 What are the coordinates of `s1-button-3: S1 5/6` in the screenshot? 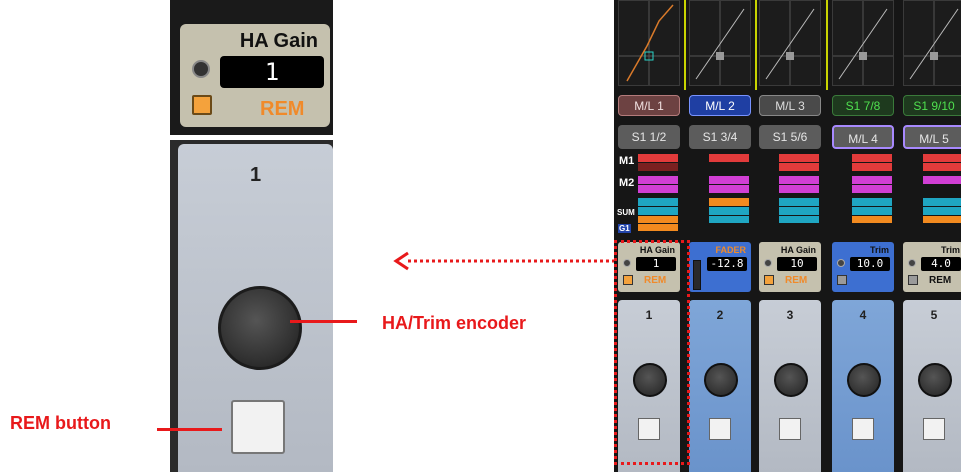 It's located at (790, 137).